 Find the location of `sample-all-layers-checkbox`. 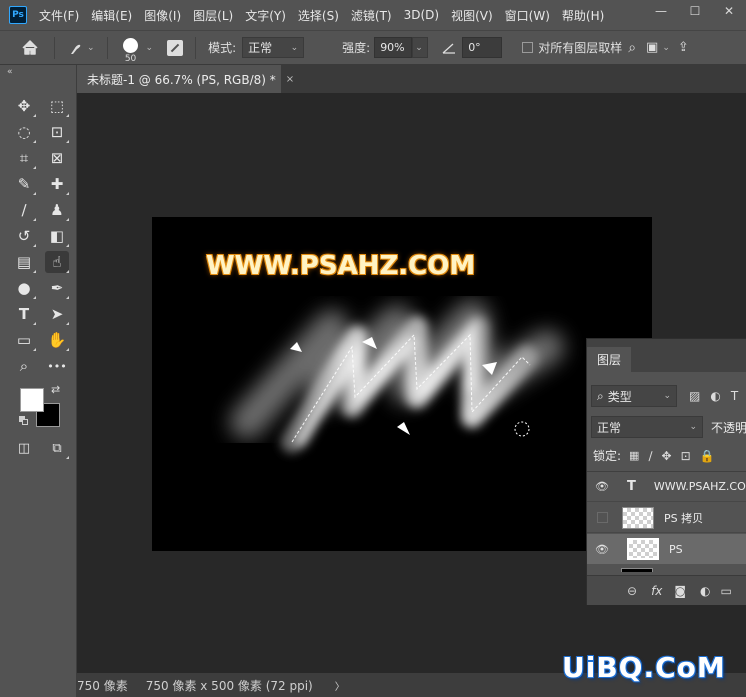

sample-all-layers-checkbox is located at coordinates (528, 47).